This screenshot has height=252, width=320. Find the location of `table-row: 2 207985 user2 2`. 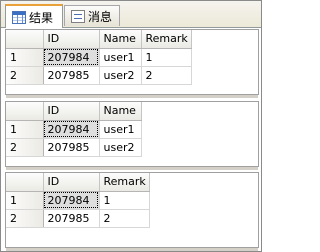

table-row: 2 207985 user2 2 is located at coordinates (99, 75).